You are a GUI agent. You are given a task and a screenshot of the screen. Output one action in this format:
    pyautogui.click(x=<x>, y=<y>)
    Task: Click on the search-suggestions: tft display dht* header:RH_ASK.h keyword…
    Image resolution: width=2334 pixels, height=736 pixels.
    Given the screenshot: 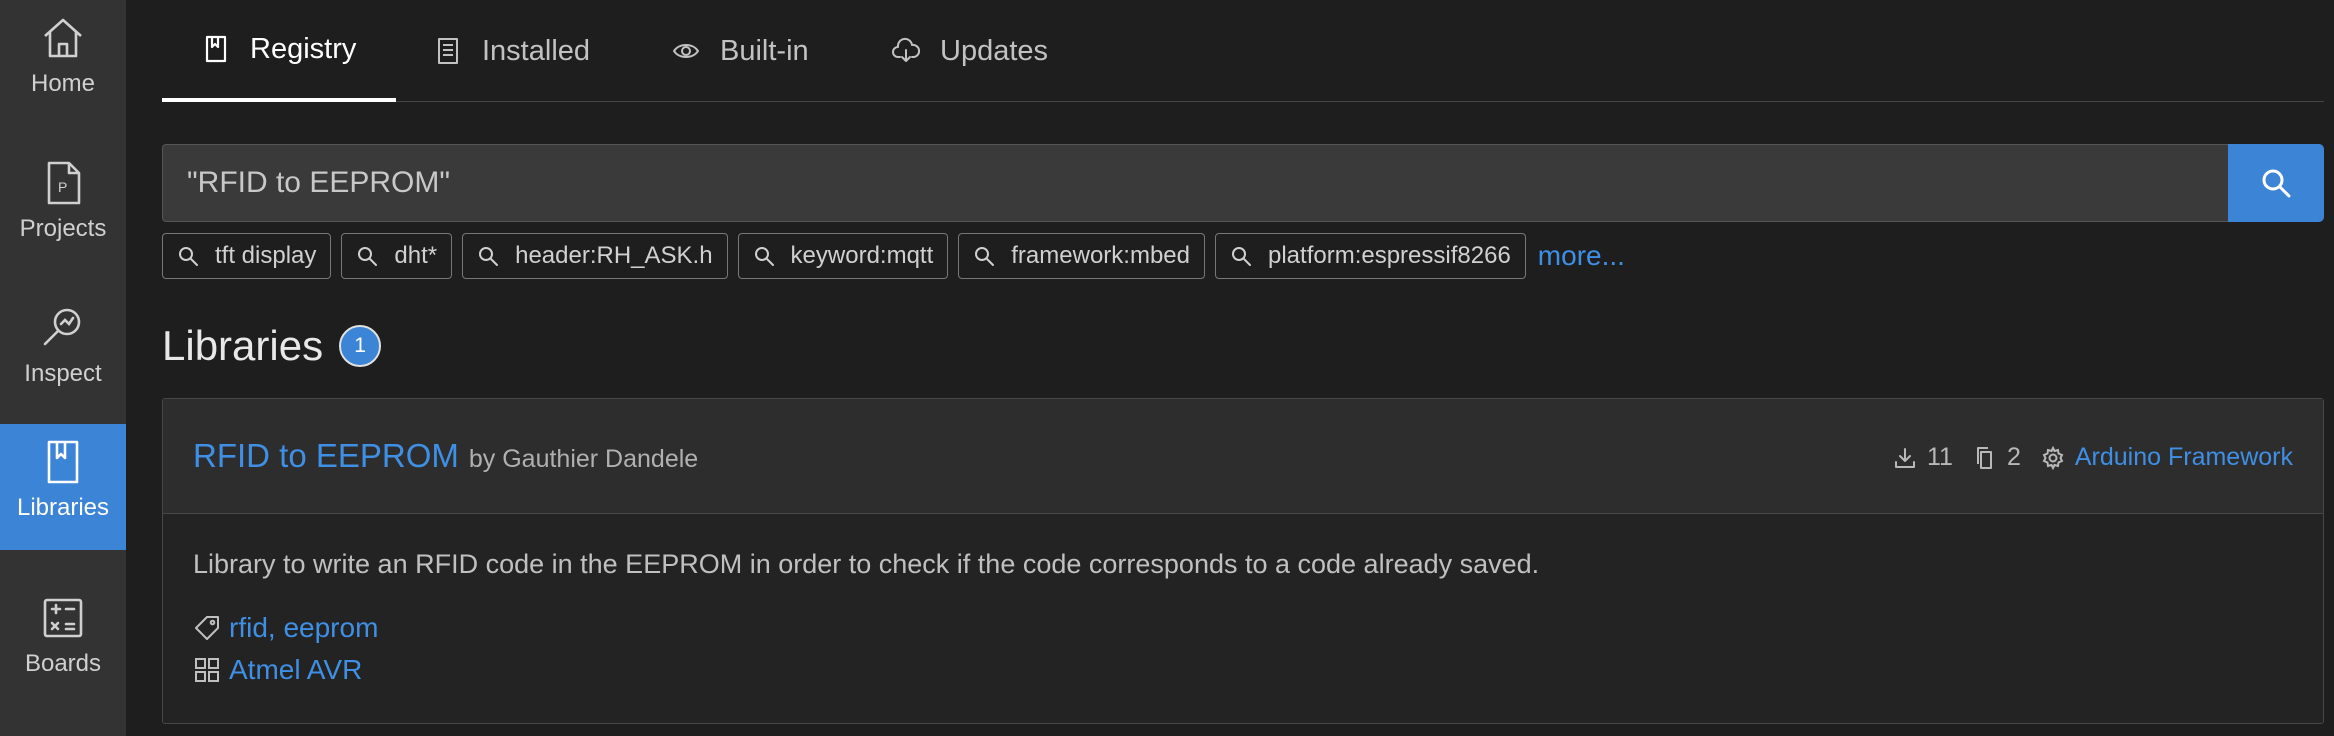 What is the action you would take?
    pyautogui.click(x=893, y=256)
    